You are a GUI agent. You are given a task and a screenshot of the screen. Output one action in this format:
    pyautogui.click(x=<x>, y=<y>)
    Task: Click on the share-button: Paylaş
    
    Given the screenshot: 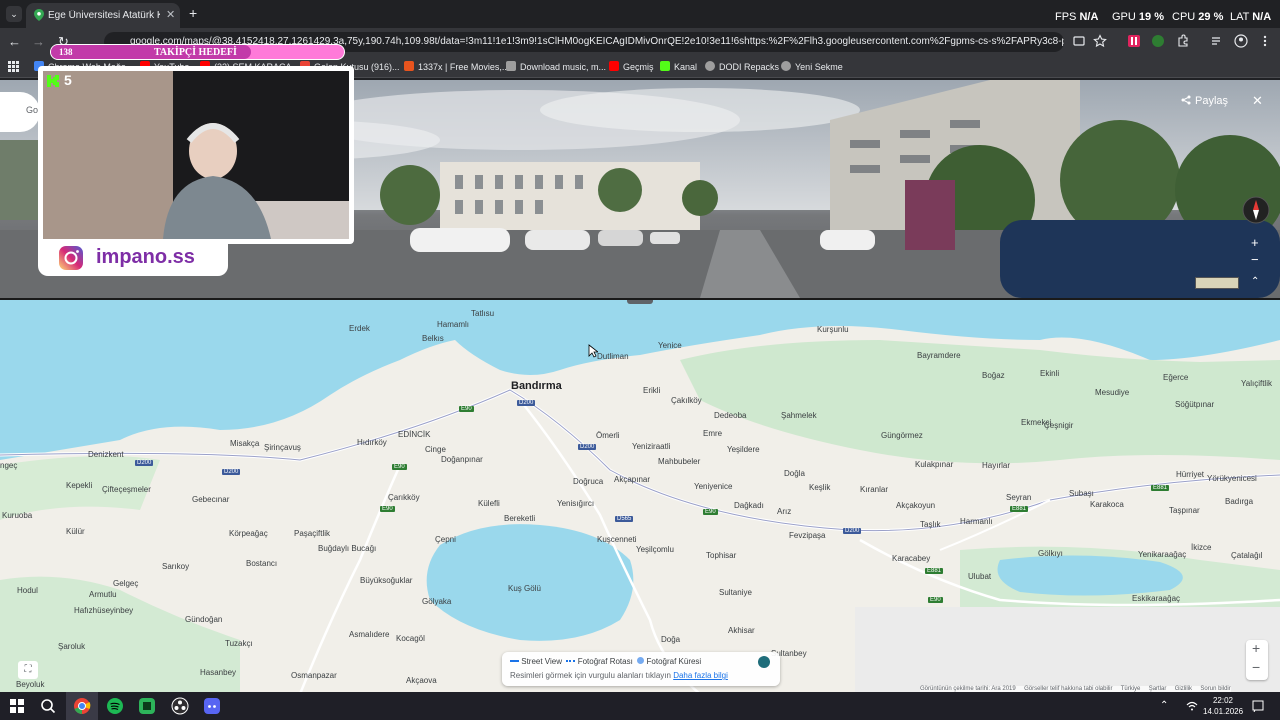 What is the action you would take?
    pyautogui.click(x=1204, y=101)
    